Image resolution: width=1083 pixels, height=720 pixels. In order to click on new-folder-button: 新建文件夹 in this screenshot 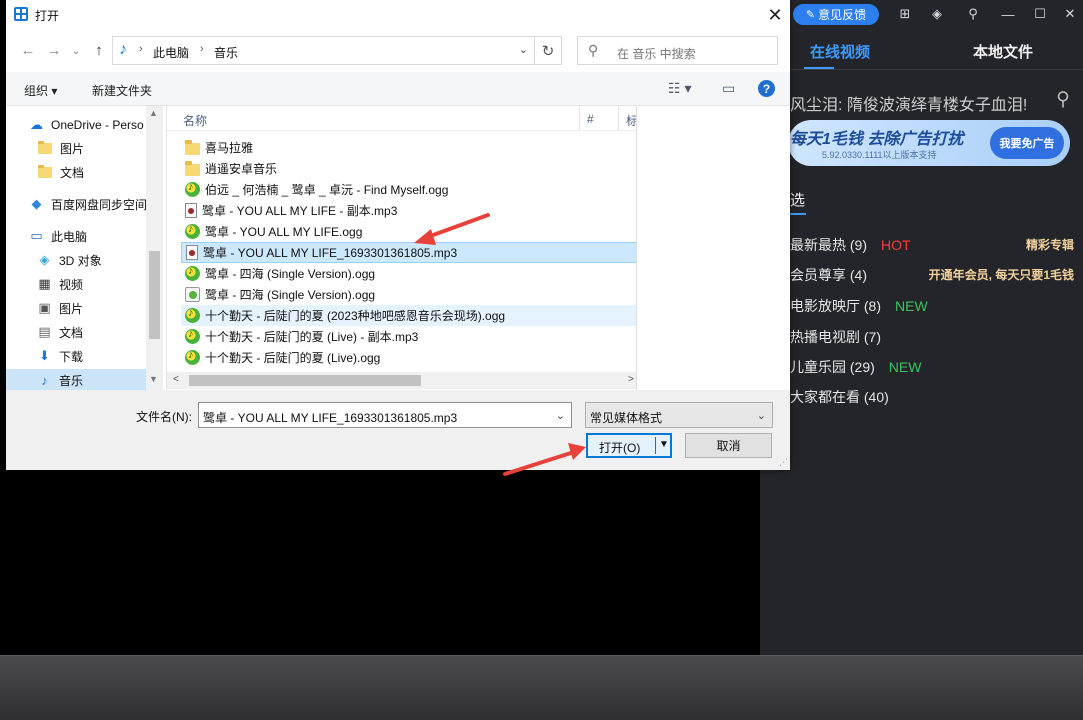, I will do `click(122, 90)`.